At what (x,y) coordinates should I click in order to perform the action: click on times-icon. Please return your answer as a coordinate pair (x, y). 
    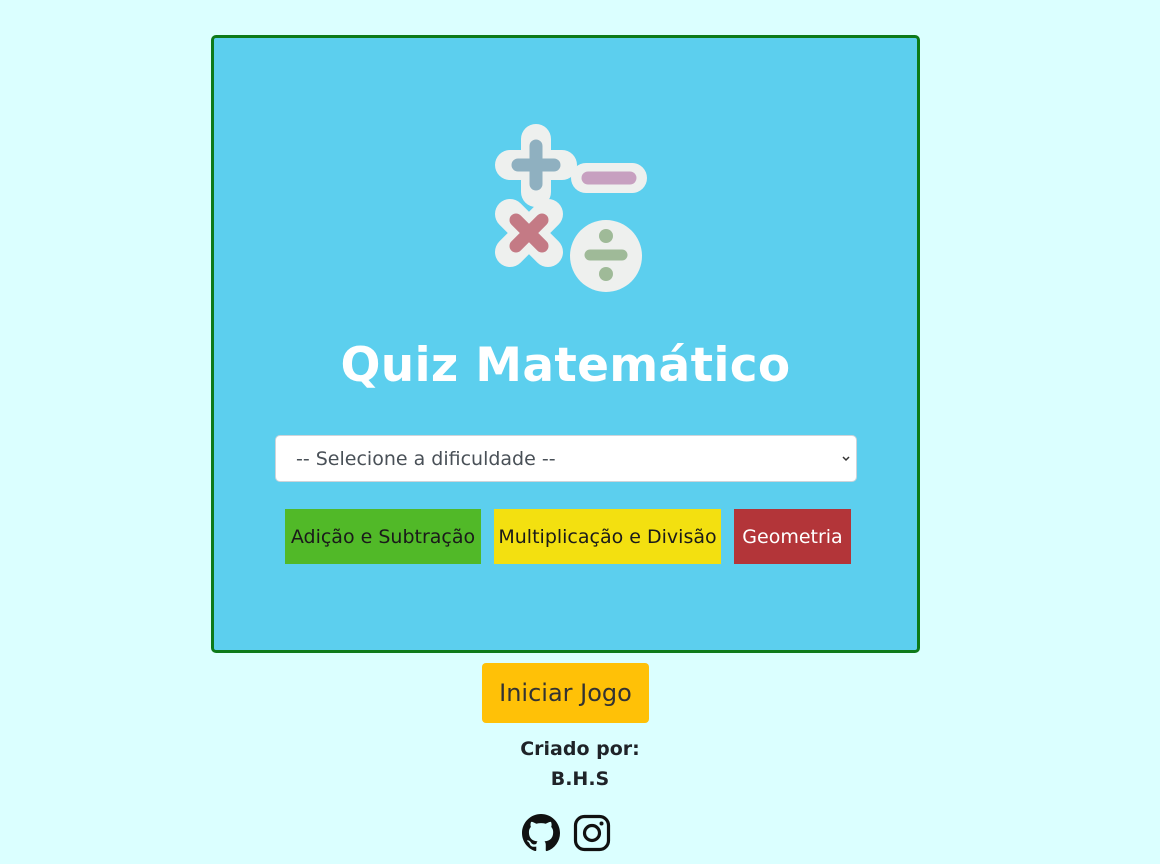
    Looking at the image, I should click on (529, 233).